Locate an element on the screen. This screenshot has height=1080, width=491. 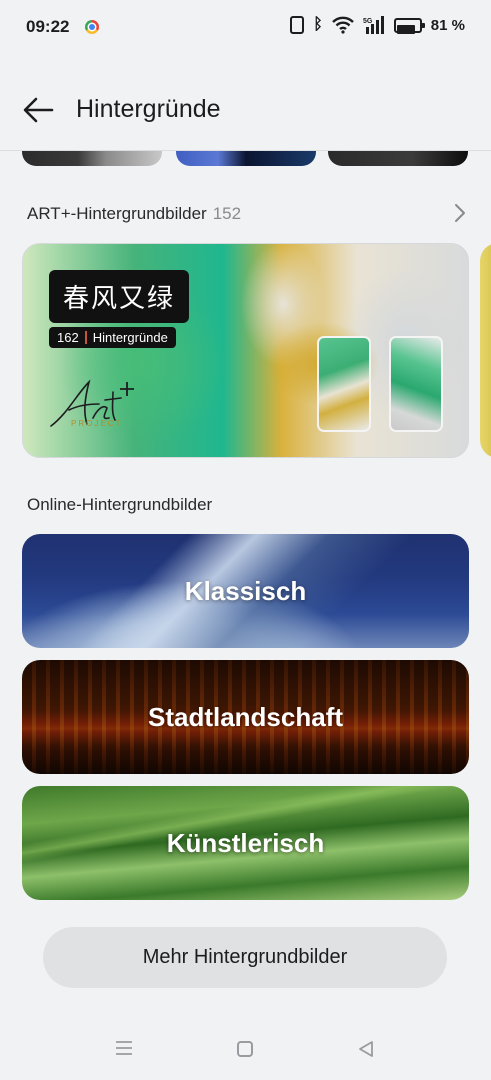
arrow-left-icon is located at coordinates (38, 110).